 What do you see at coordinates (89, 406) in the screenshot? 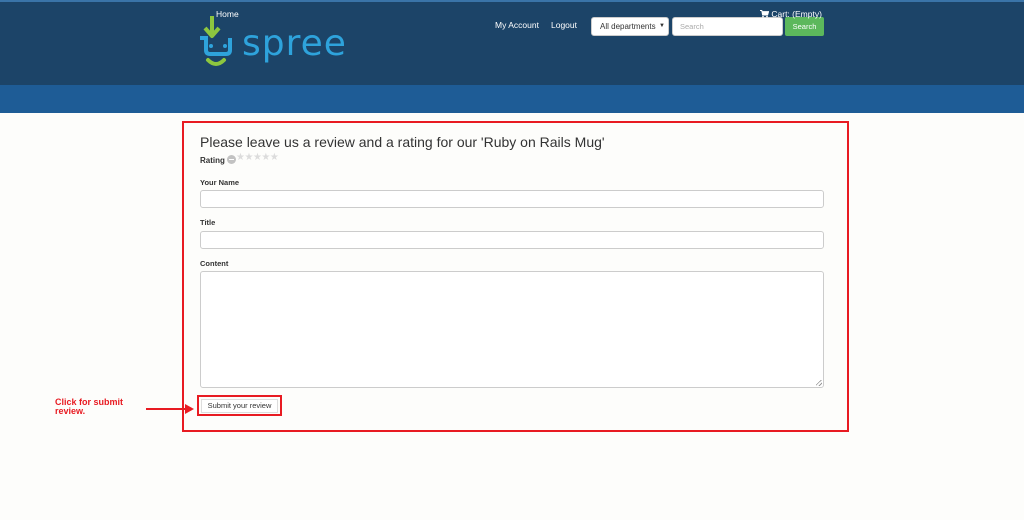
I see `annotation-text: Click for submit review.` at bounding box center [89, 406].